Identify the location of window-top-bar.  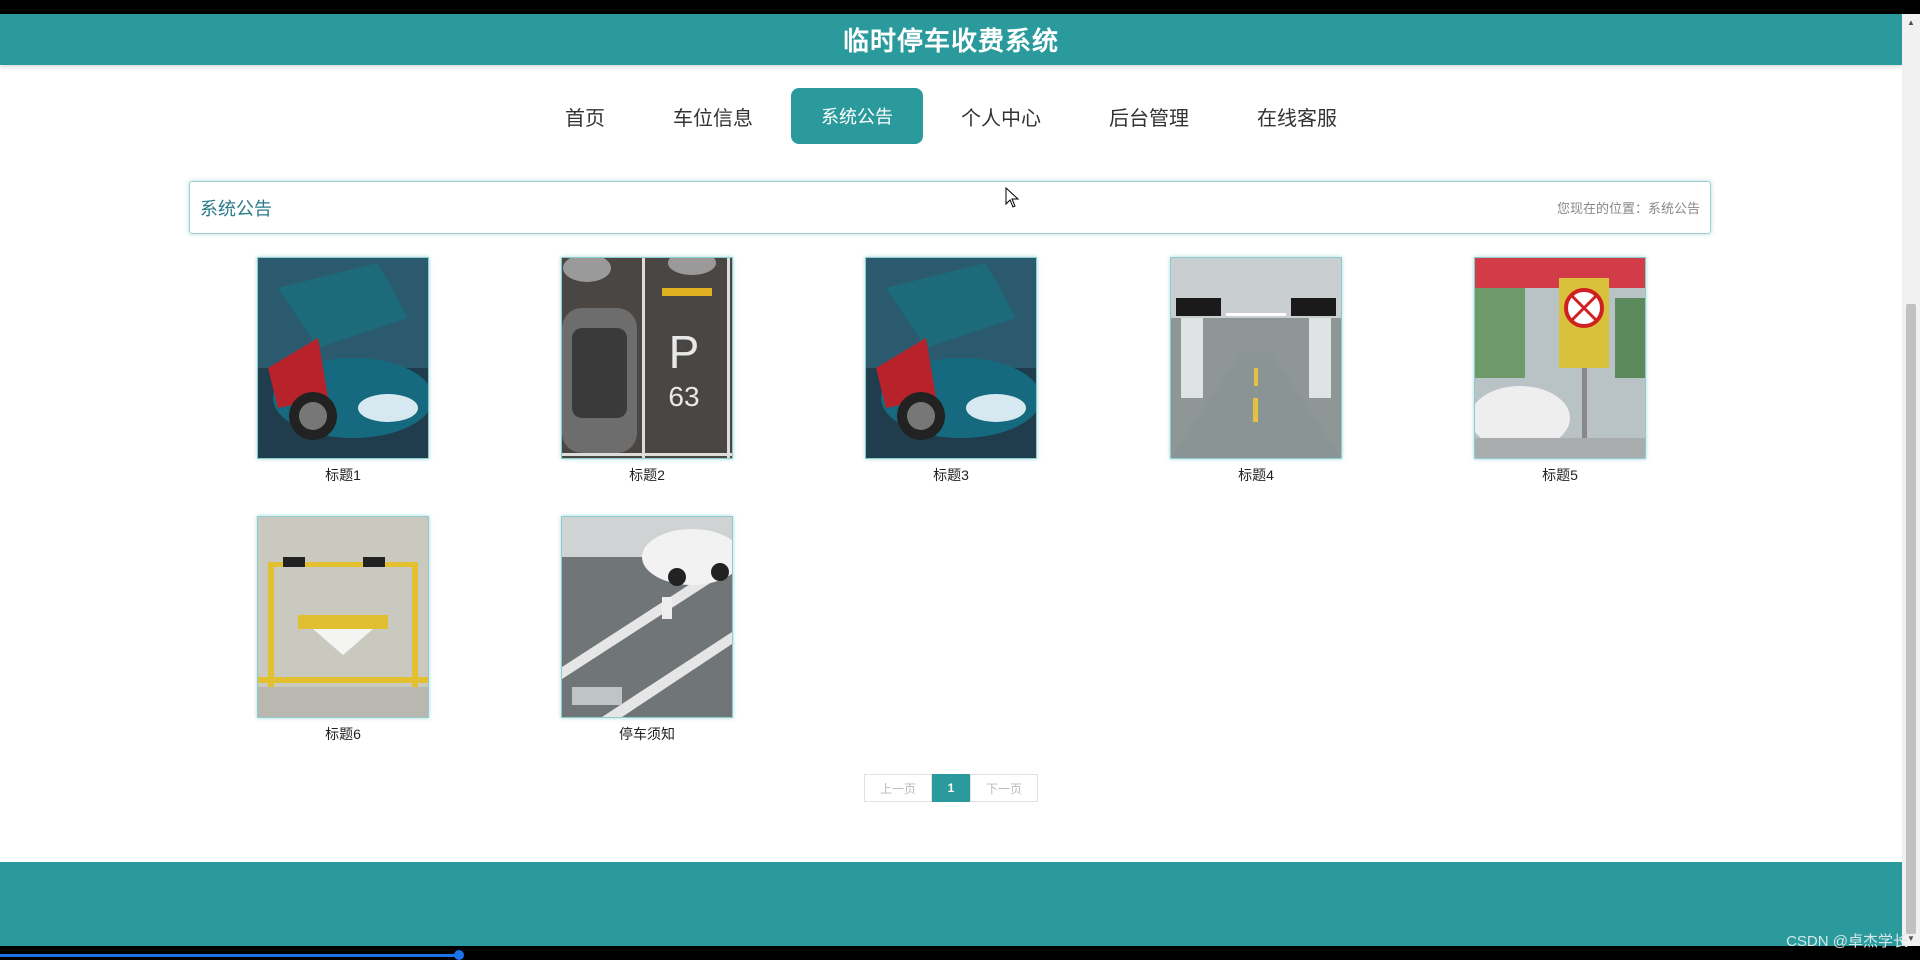
(960, 7).